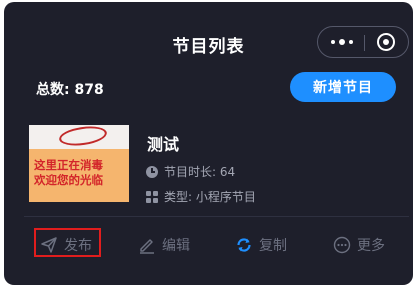  Describe the element at coordinates (89, 90) in the screenshot. I see `total-value: 878` at that location.